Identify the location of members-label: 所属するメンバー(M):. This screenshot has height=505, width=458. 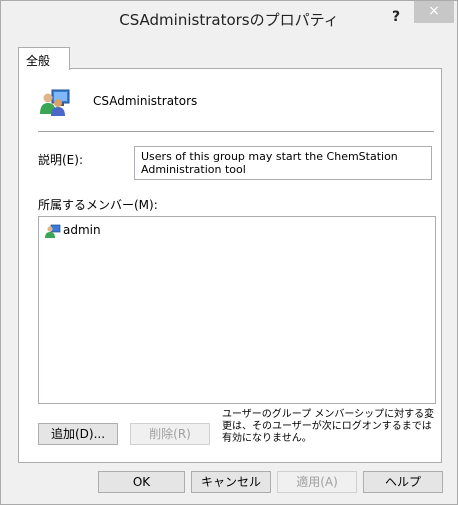
(98, 205).